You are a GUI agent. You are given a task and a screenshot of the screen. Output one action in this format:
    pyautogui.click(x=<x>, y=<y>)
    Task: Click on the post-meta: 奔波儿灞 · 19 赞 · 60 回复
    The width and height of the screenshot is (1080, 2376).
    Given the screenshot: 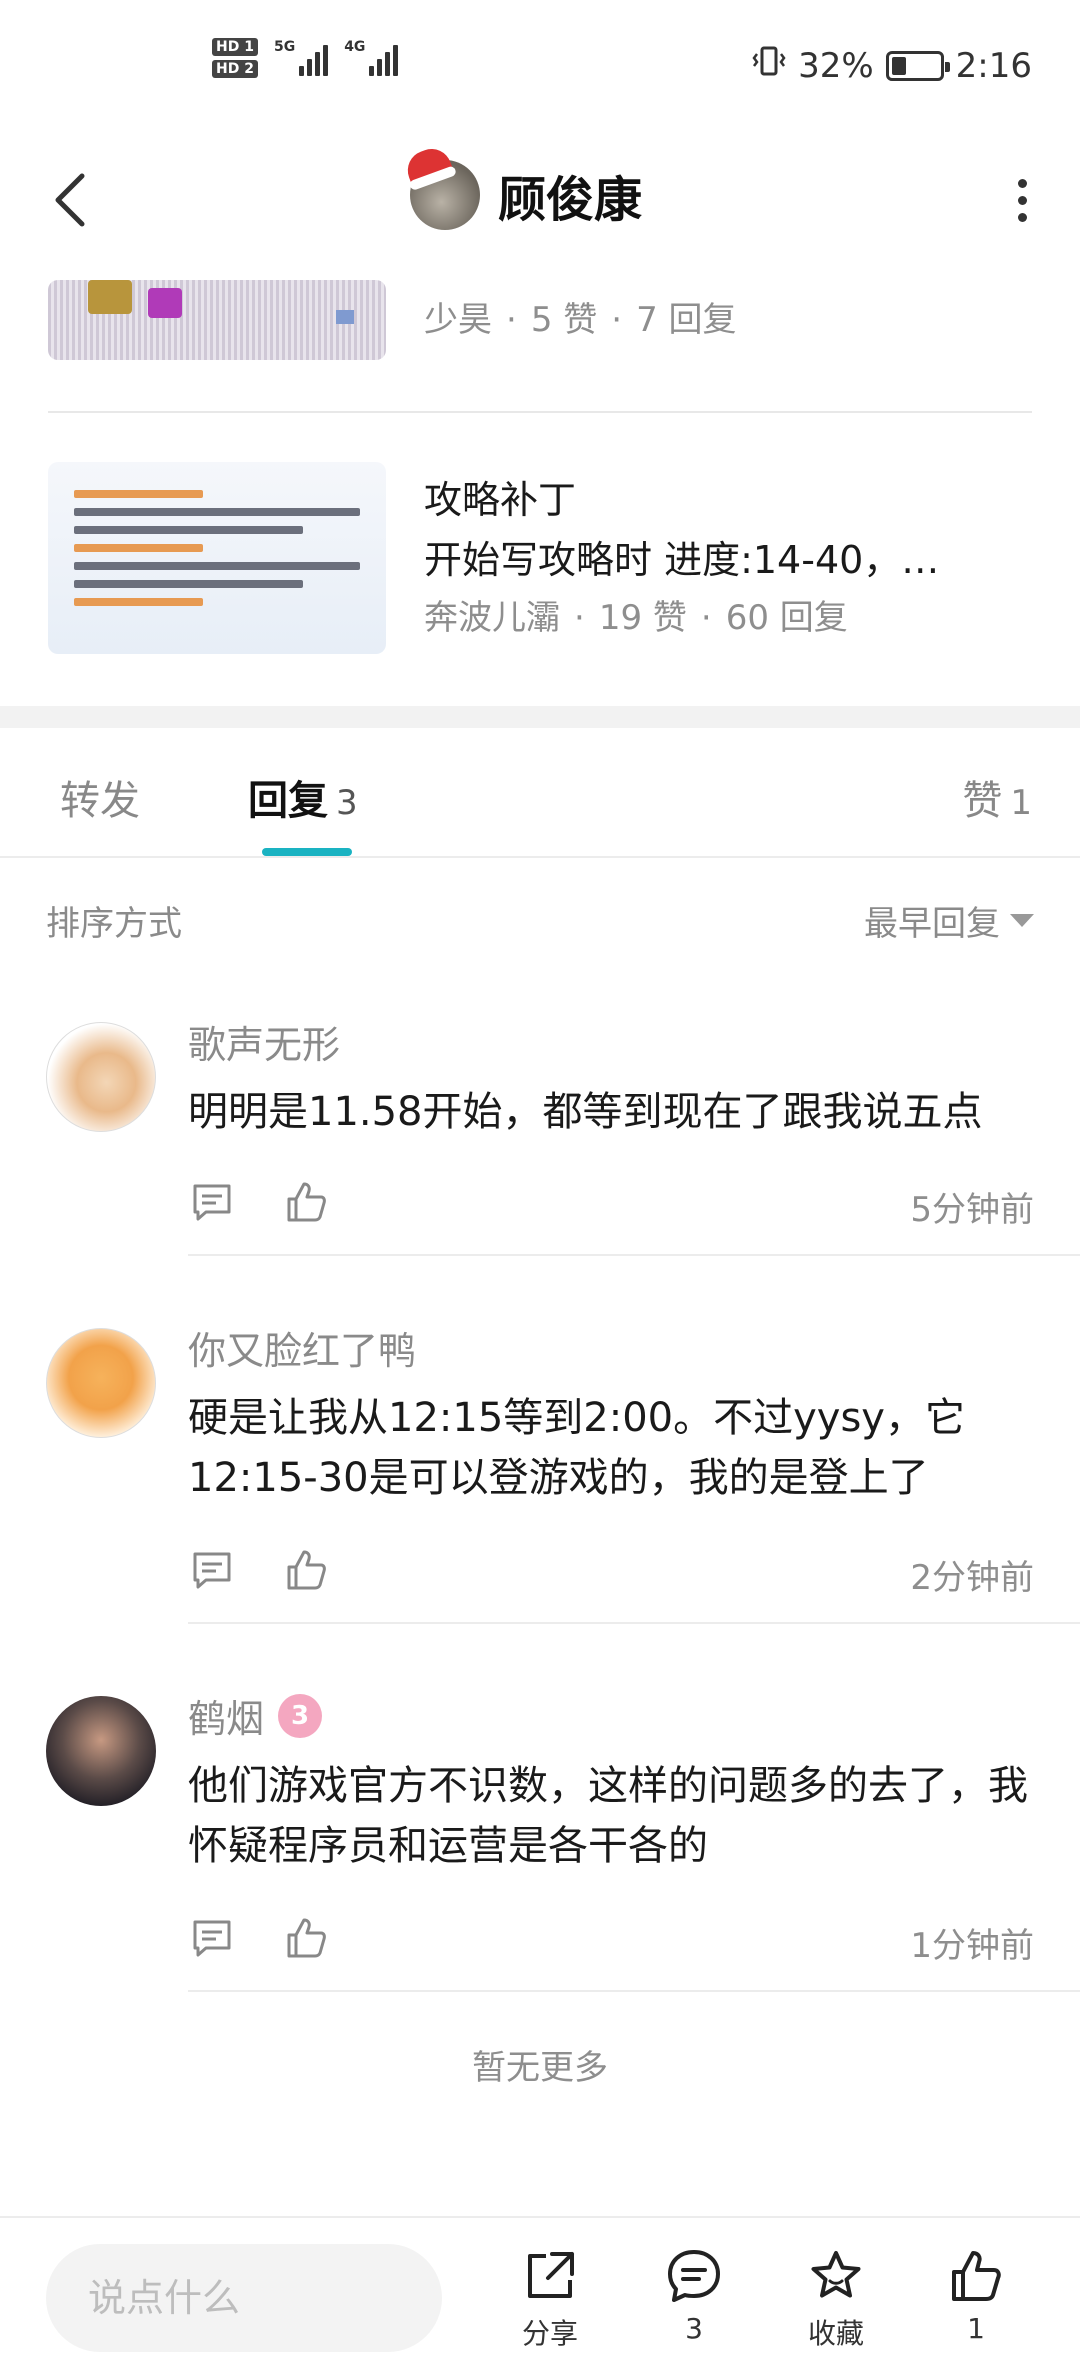 What is the action you would take?
    pyautogui.click(x=636, y=618)
    